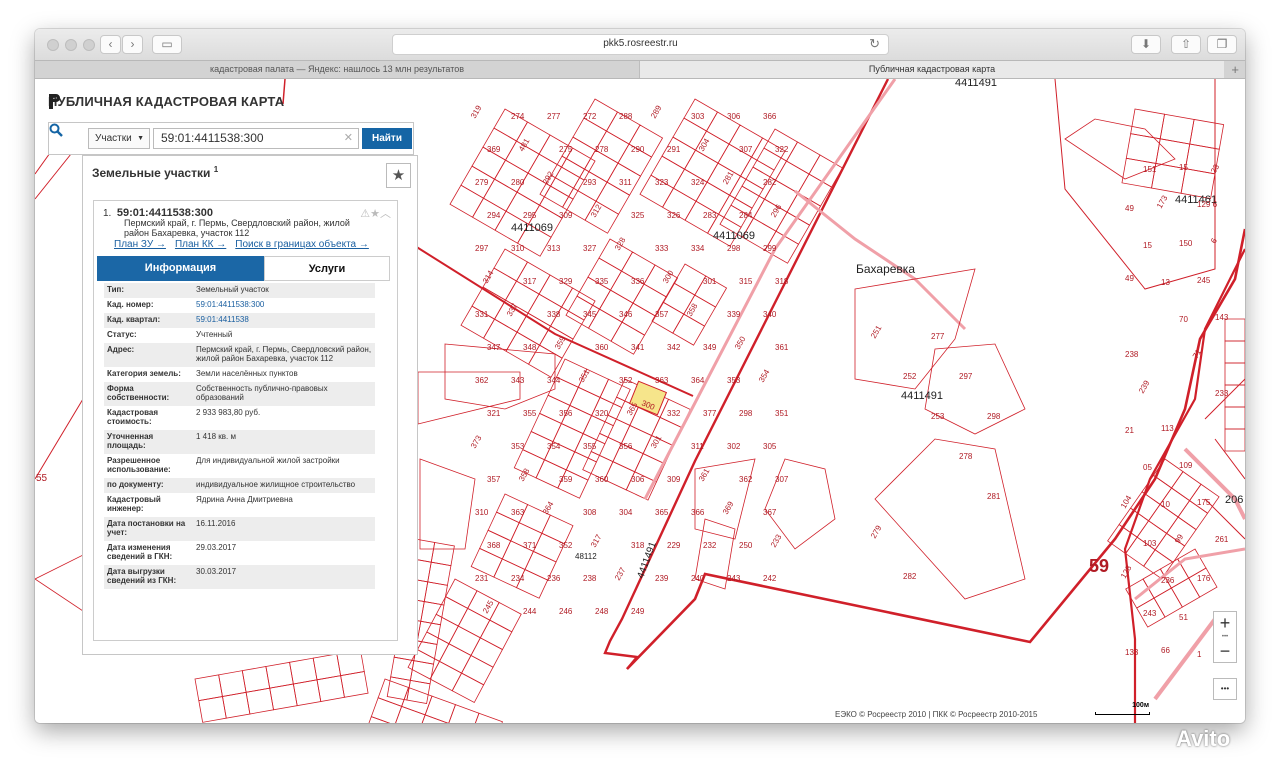  What do you see at coordinates (119, 138) in the screenshot?
I see `search-type-select: Участки ▼` at bounding box center [119, 138].